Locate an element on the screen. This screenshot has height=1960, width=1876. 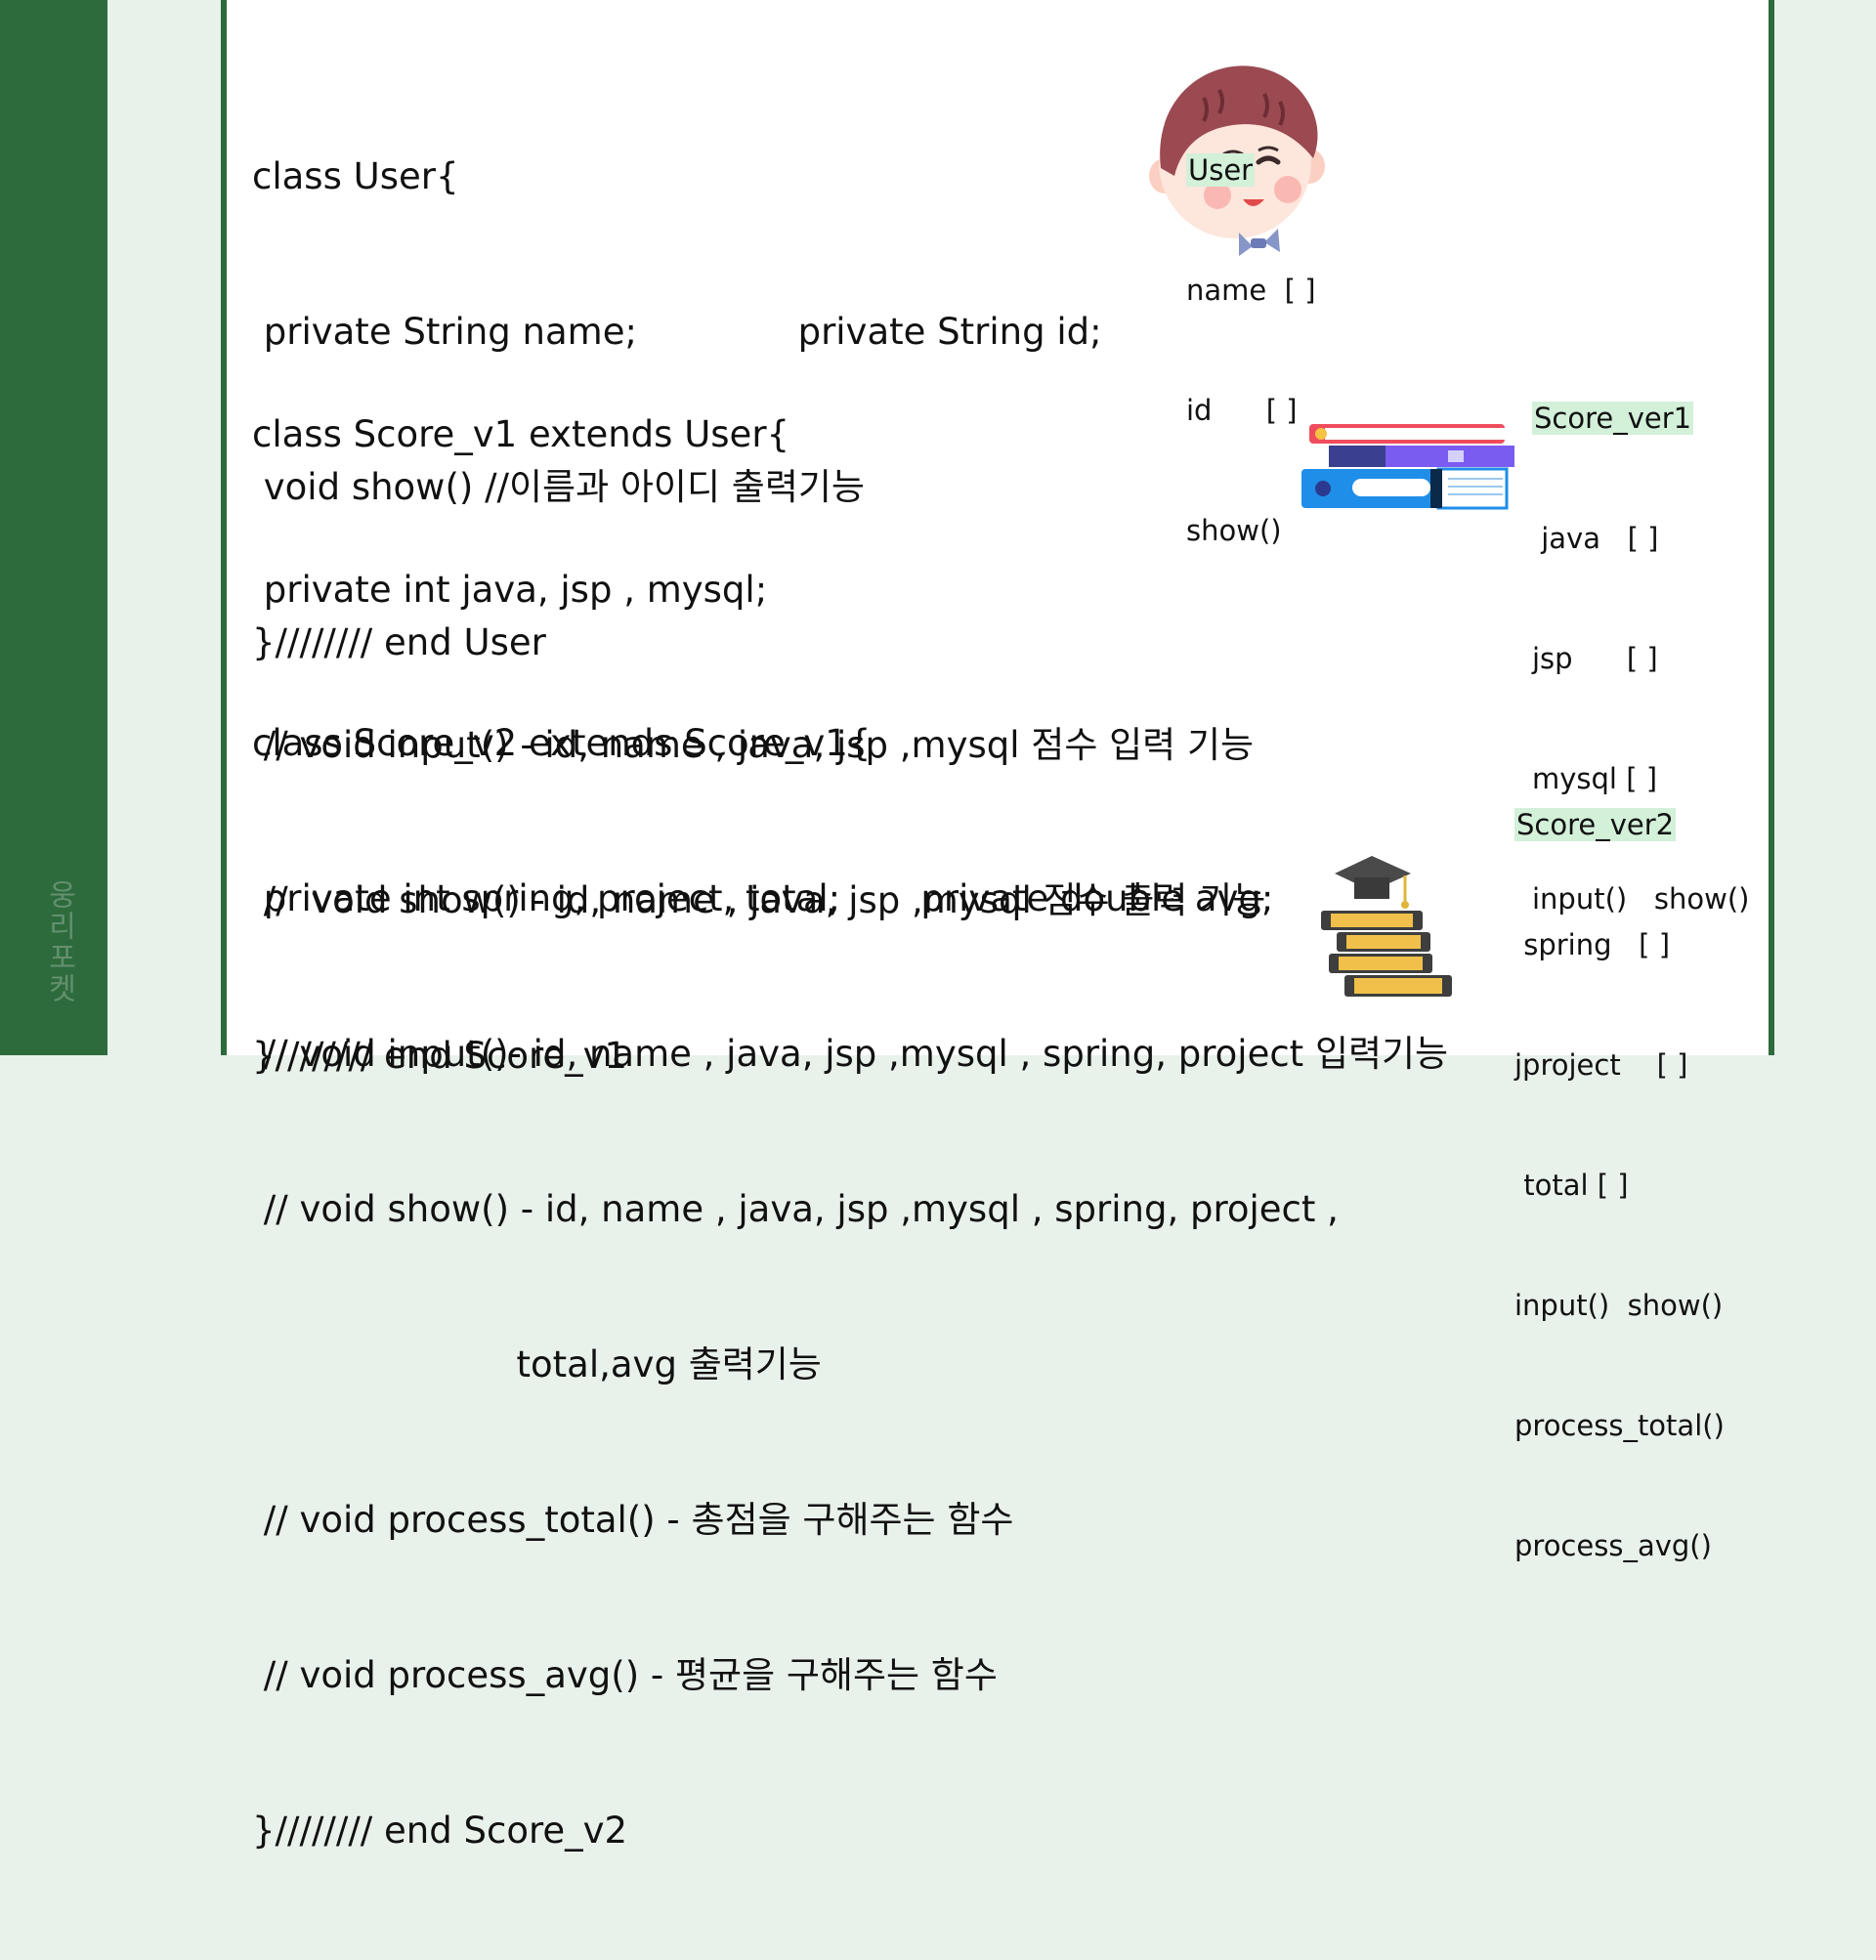
panel-title: Score_ver1 is located at coordinates (1613, 418).